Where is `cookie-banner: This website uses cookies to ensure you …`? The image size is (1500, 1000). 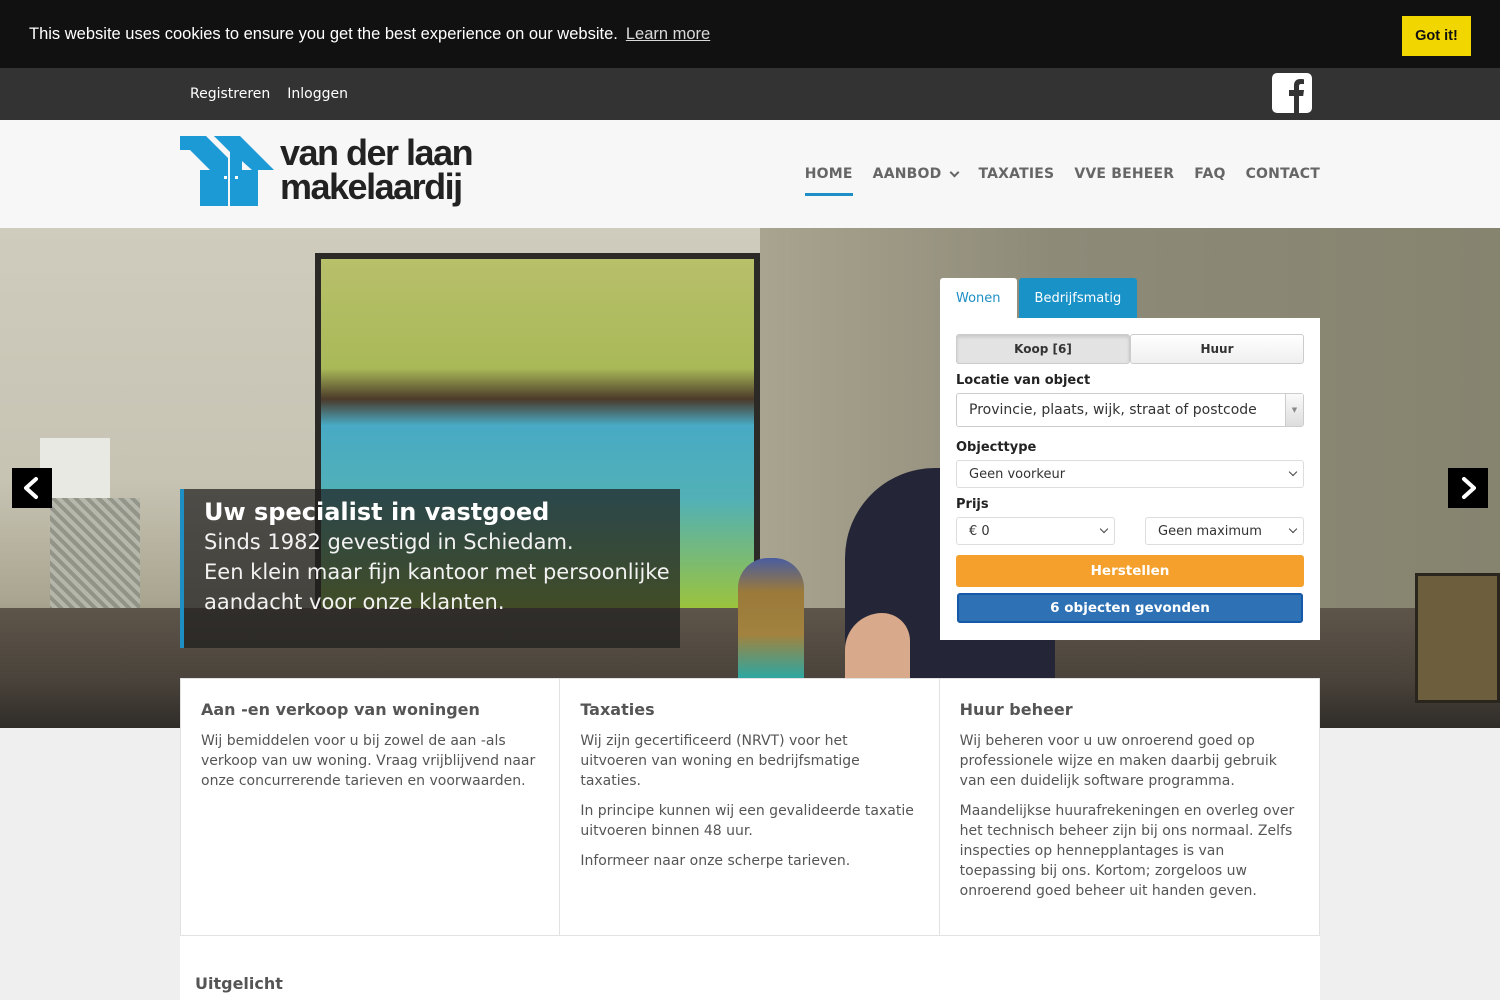
cookie-banner: This website uses cookies to ensure you … is located at coordinates (750, 34).